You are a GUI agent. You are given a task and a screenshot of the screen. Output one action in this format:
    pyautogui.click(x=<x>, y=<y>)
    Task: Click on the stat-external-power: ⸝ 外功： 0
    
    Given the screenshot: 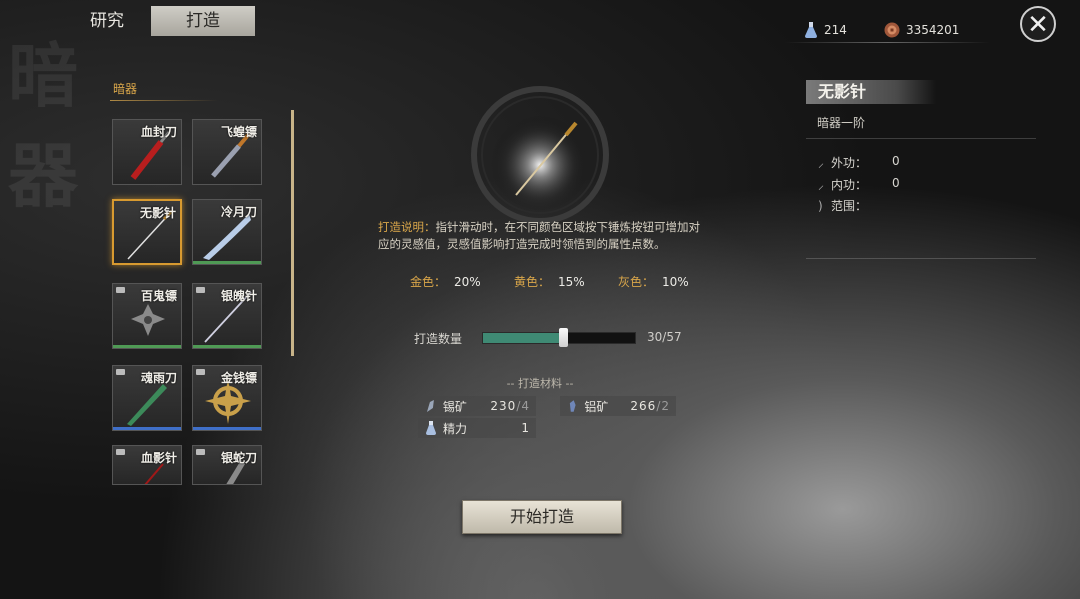 What is the action you would take?
    pyautogui.click(x=859, y=162)
    